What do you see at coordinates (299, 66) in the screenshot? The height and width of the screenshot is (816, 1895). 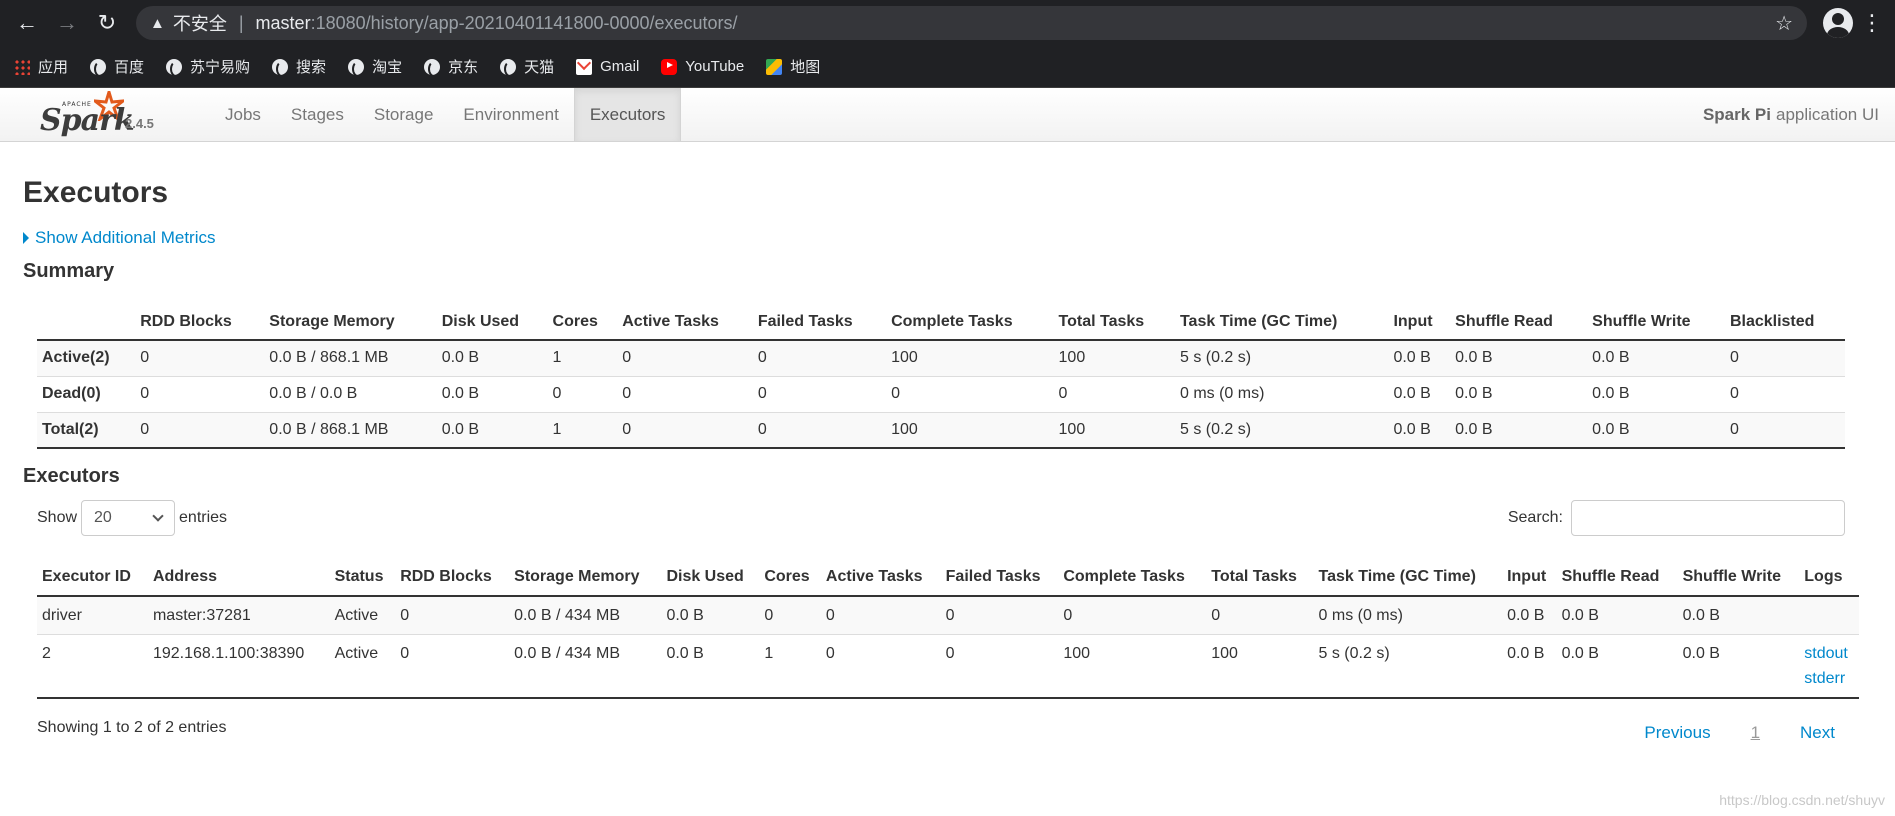 I see `bookmark-item: 搜索` at bounding box center [299, 66].